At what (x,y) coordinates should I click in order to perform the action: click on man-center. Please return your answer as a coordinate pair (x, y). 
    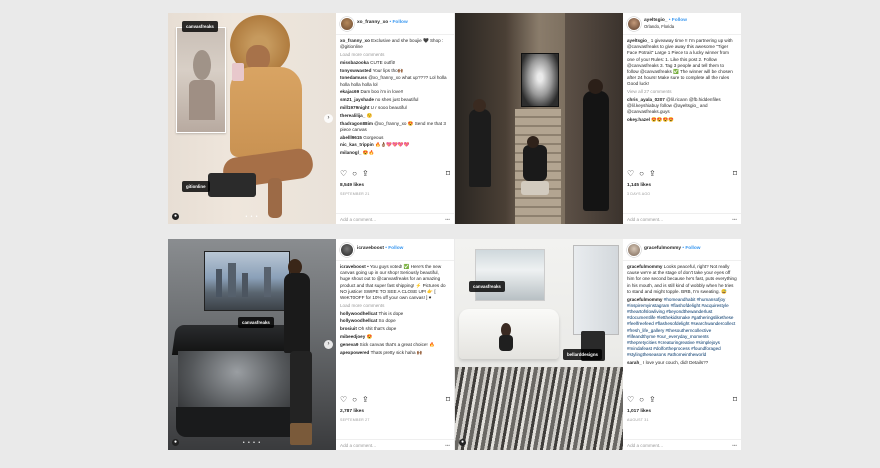
    Looking at the image, I should click on (535, 163).